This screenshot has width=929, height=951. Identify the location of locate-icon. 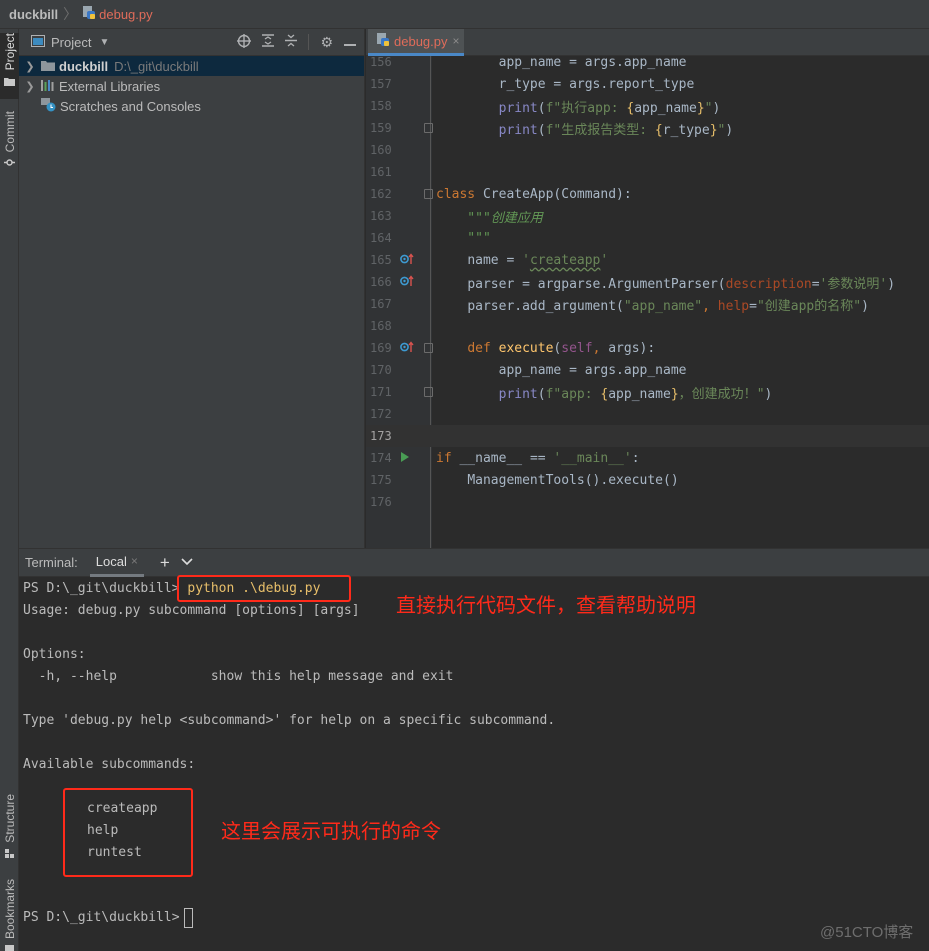
(244, 42).